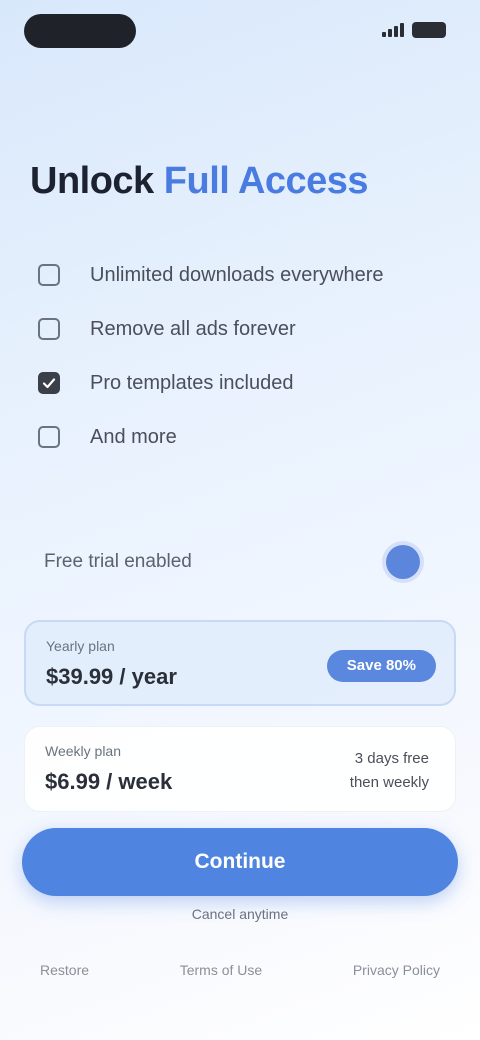 This screenshot has width=480, height=1040. What do you see at coordinates (193, 328) in the screenshot?
I see `feature-label: Remove all ads forever` at bounding box center [193, 328].